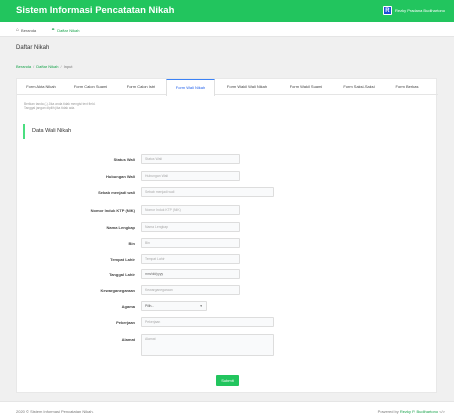 This screenshot has height=420, width=454. Describe the element at coordinates (306, 87) in the screenshot. I see `tab-wakil-suami: Form Wakil Suami` at that location.